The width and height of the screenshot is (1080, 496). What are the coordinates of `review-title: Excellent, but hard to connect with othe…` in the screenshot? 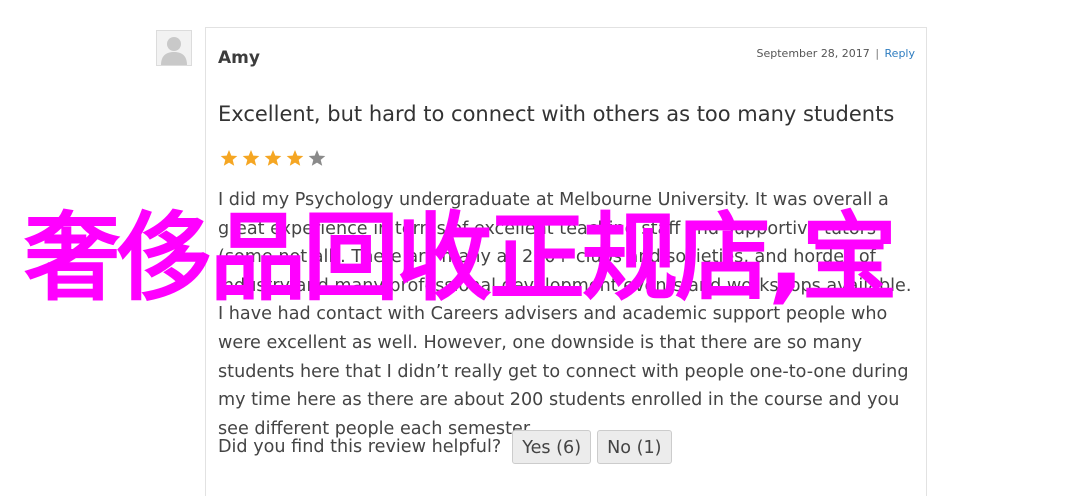 It's located at (556, 114).